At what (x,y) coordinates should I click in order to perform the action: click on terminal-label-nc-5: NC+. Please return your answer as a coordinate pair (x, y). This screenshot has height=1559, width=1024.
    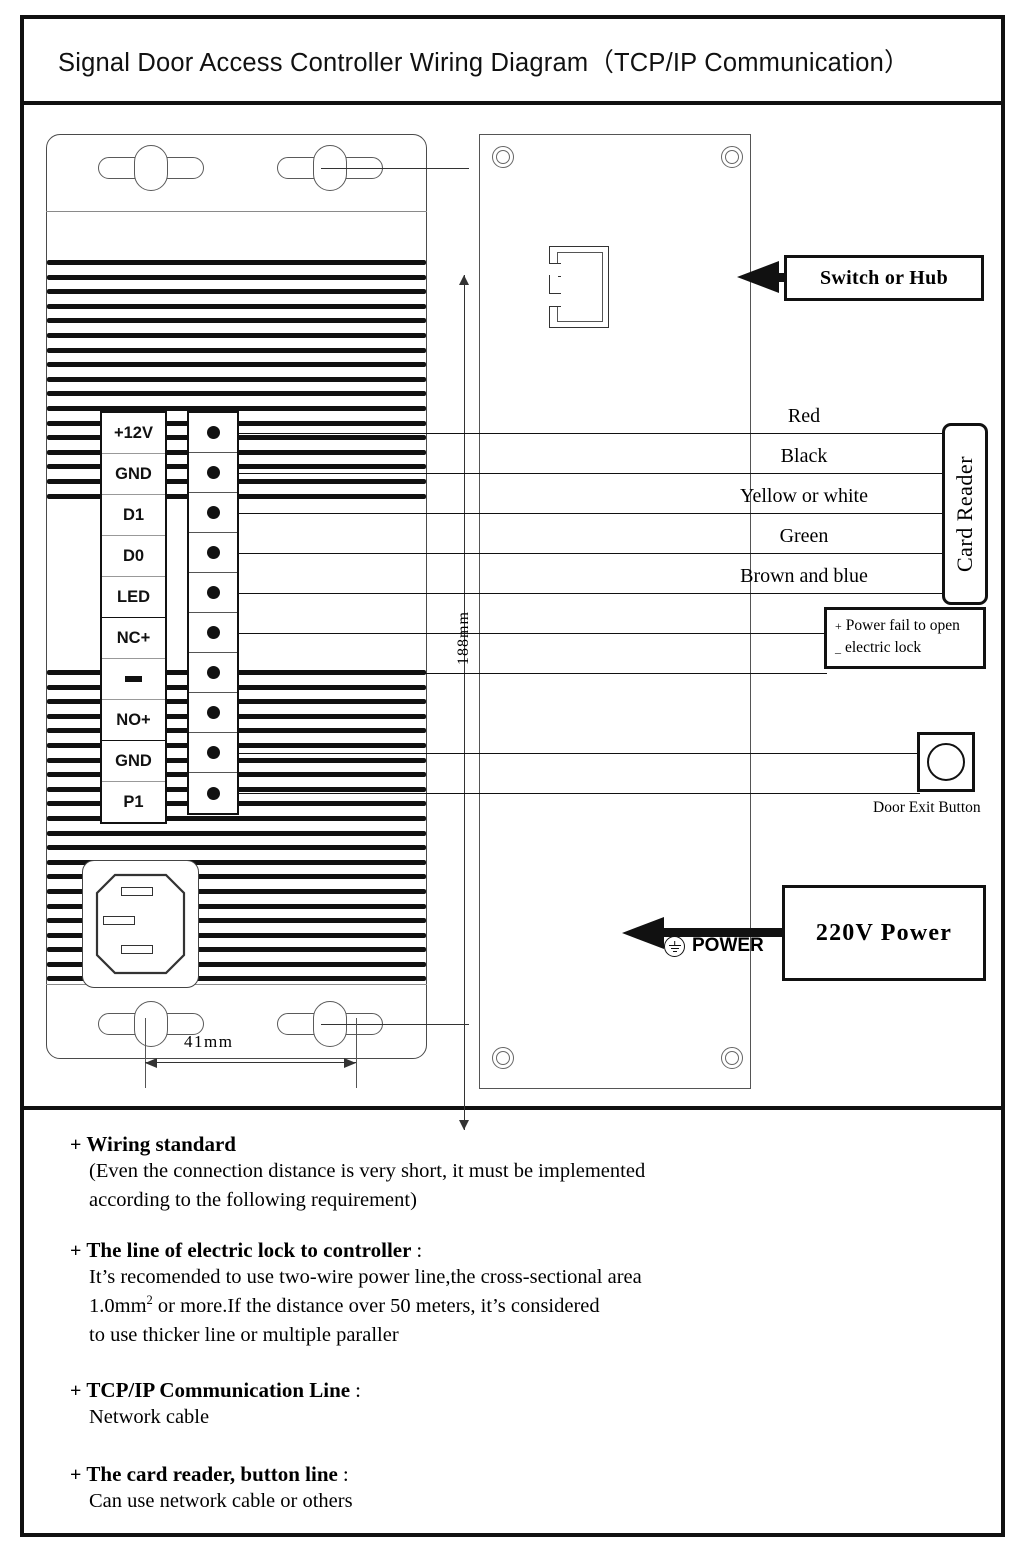
    Looking at the image, I should click on (133, 637).